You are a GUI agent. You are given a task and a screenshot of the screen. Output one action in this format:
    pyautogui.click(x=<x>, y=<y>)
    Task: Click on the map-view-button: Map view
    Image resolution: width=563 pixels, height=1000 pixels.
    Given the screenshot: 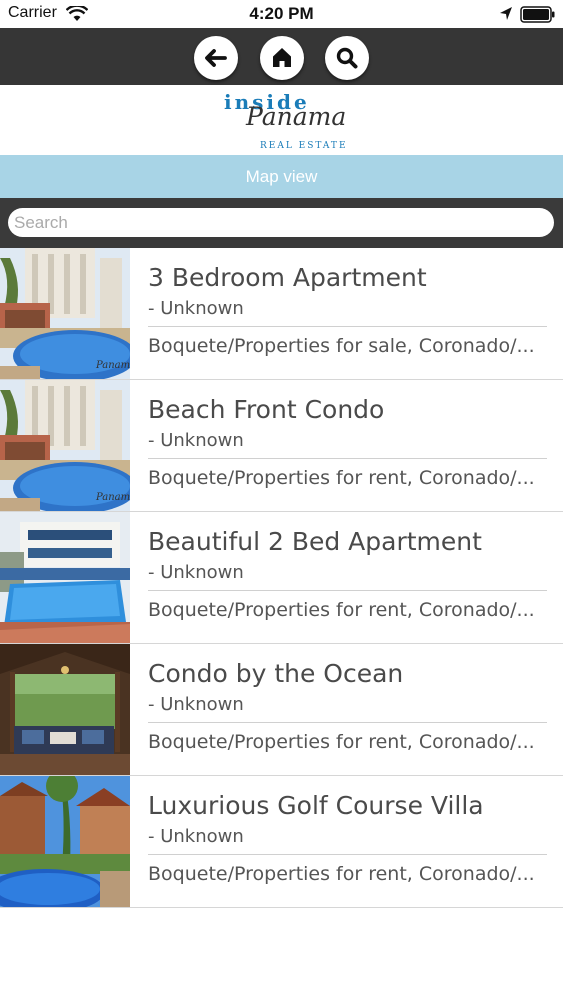 What is the action you would take?
    pyautogui.click(x=281, y=176)
    